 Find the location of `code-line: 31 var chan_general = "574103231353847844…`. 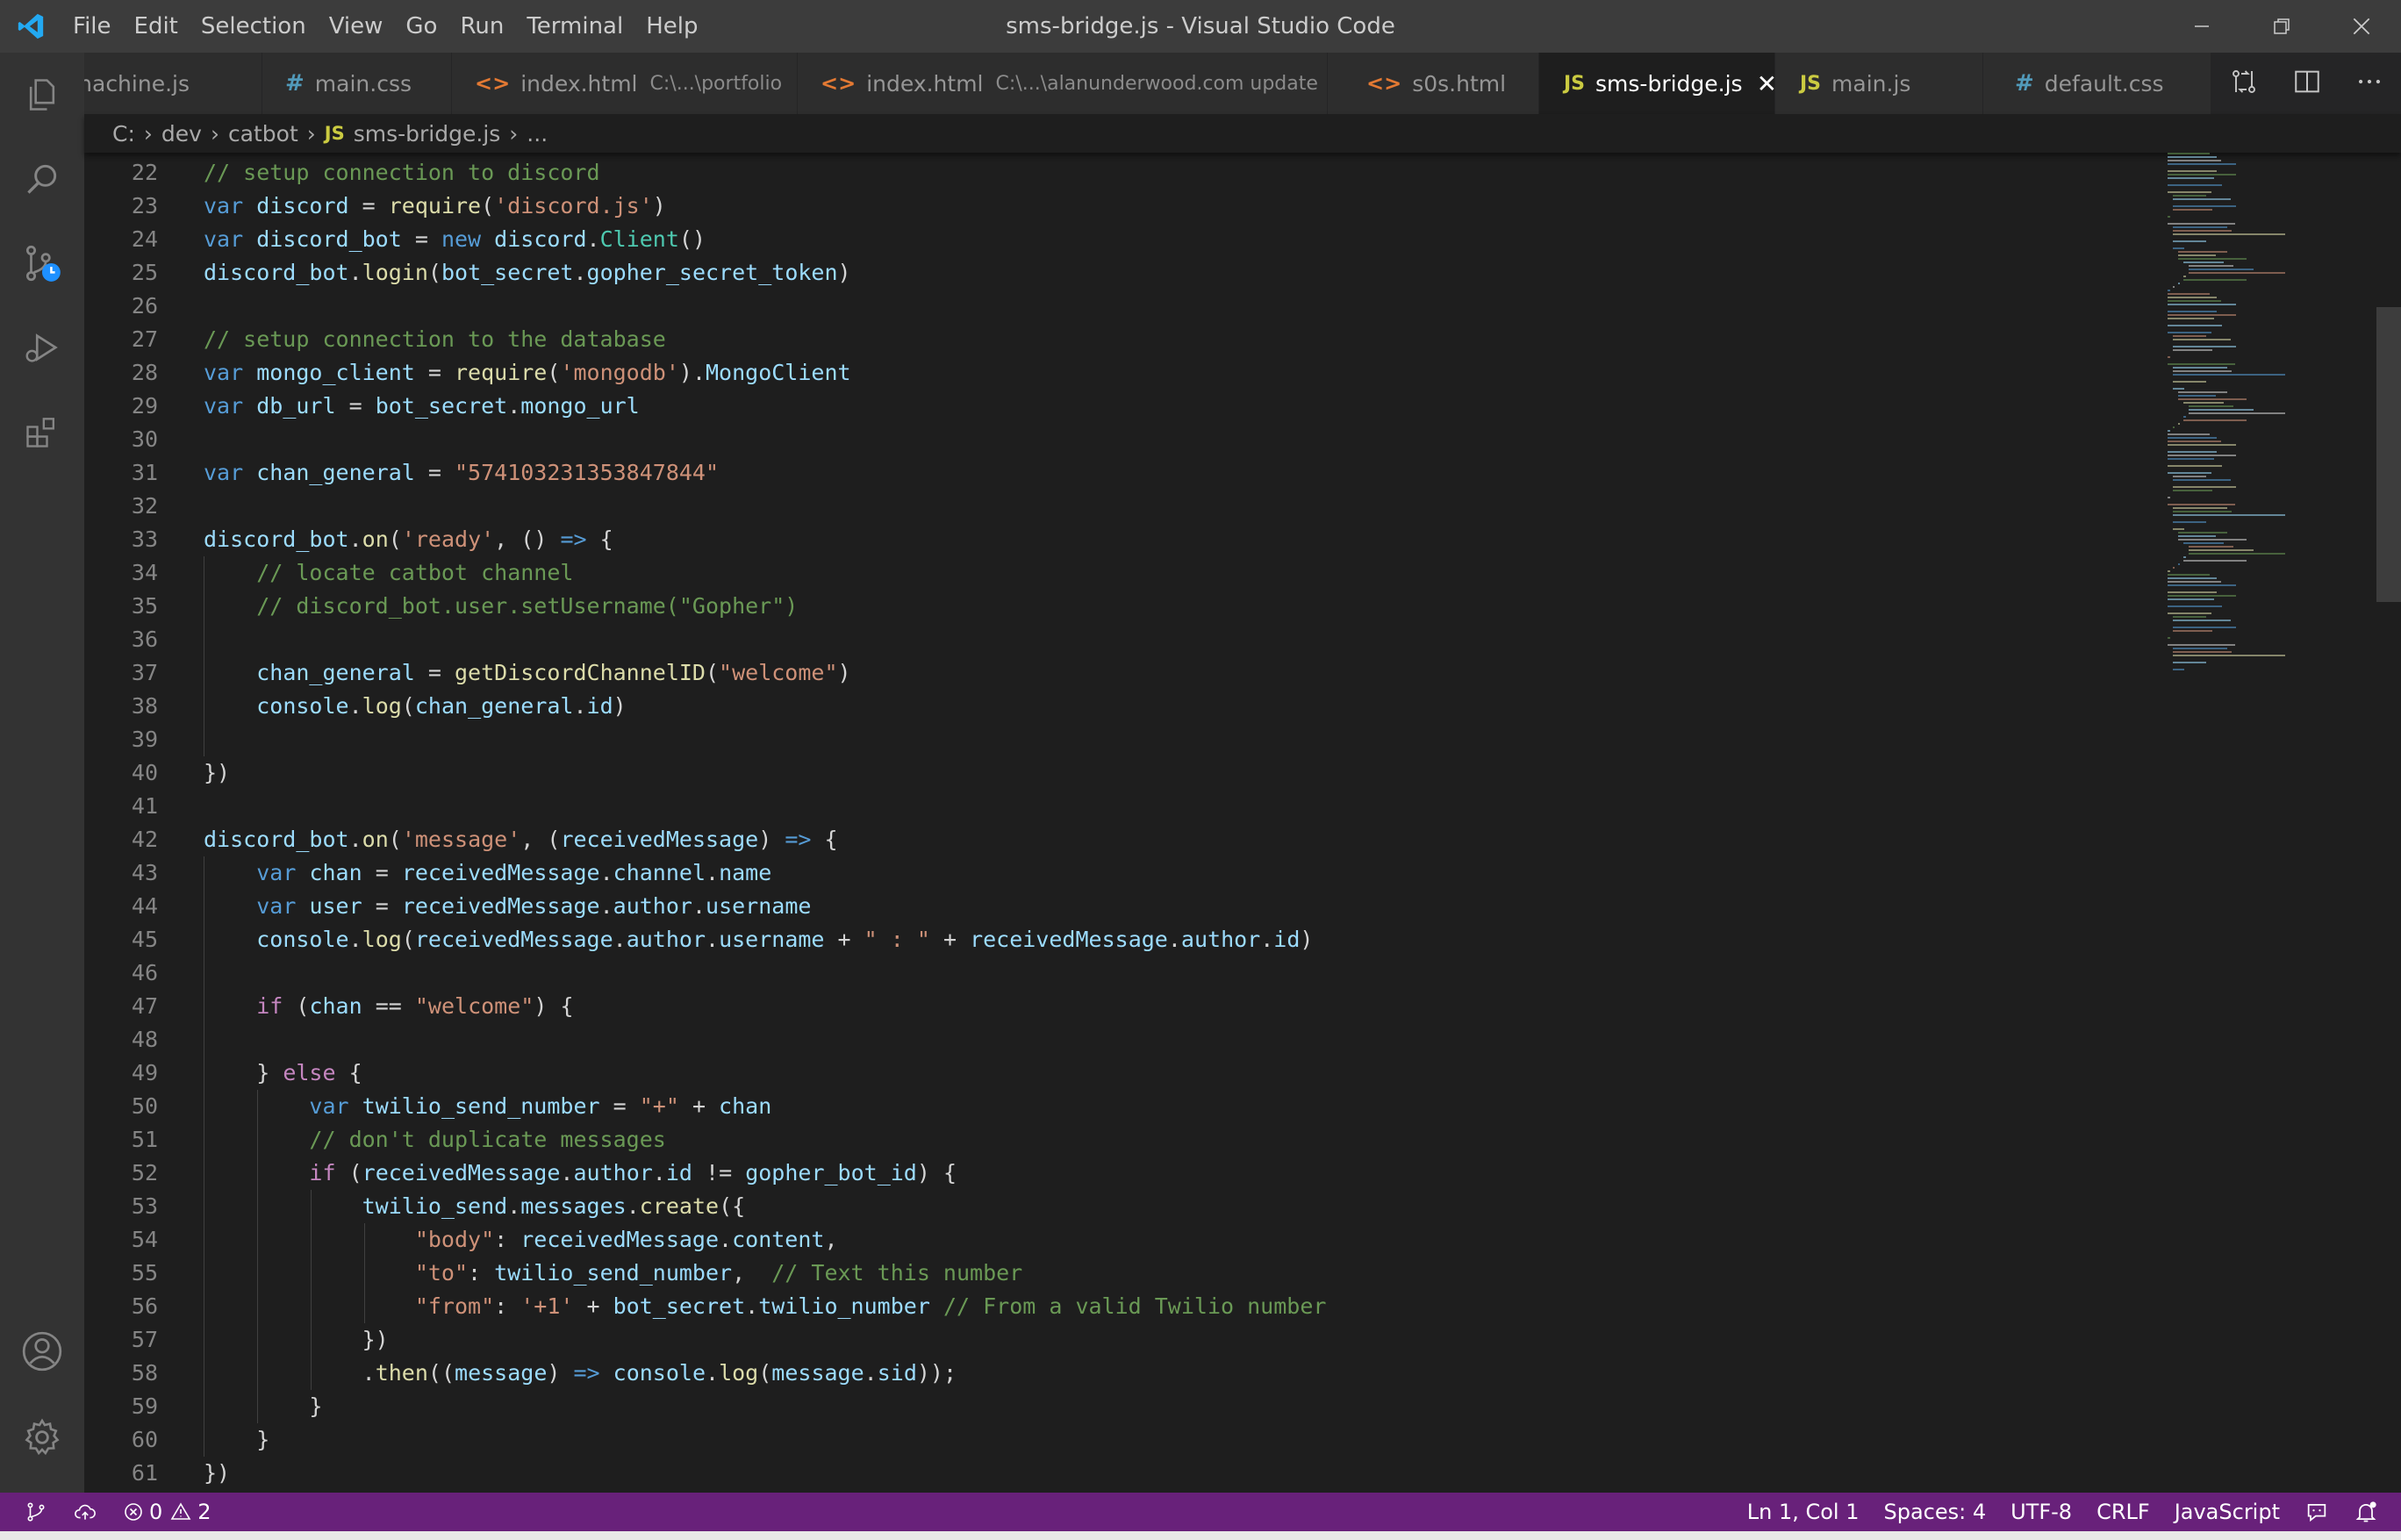

code-line: 31 var chan_general = "574103231353847844… is located at coordinates (1093, 473).